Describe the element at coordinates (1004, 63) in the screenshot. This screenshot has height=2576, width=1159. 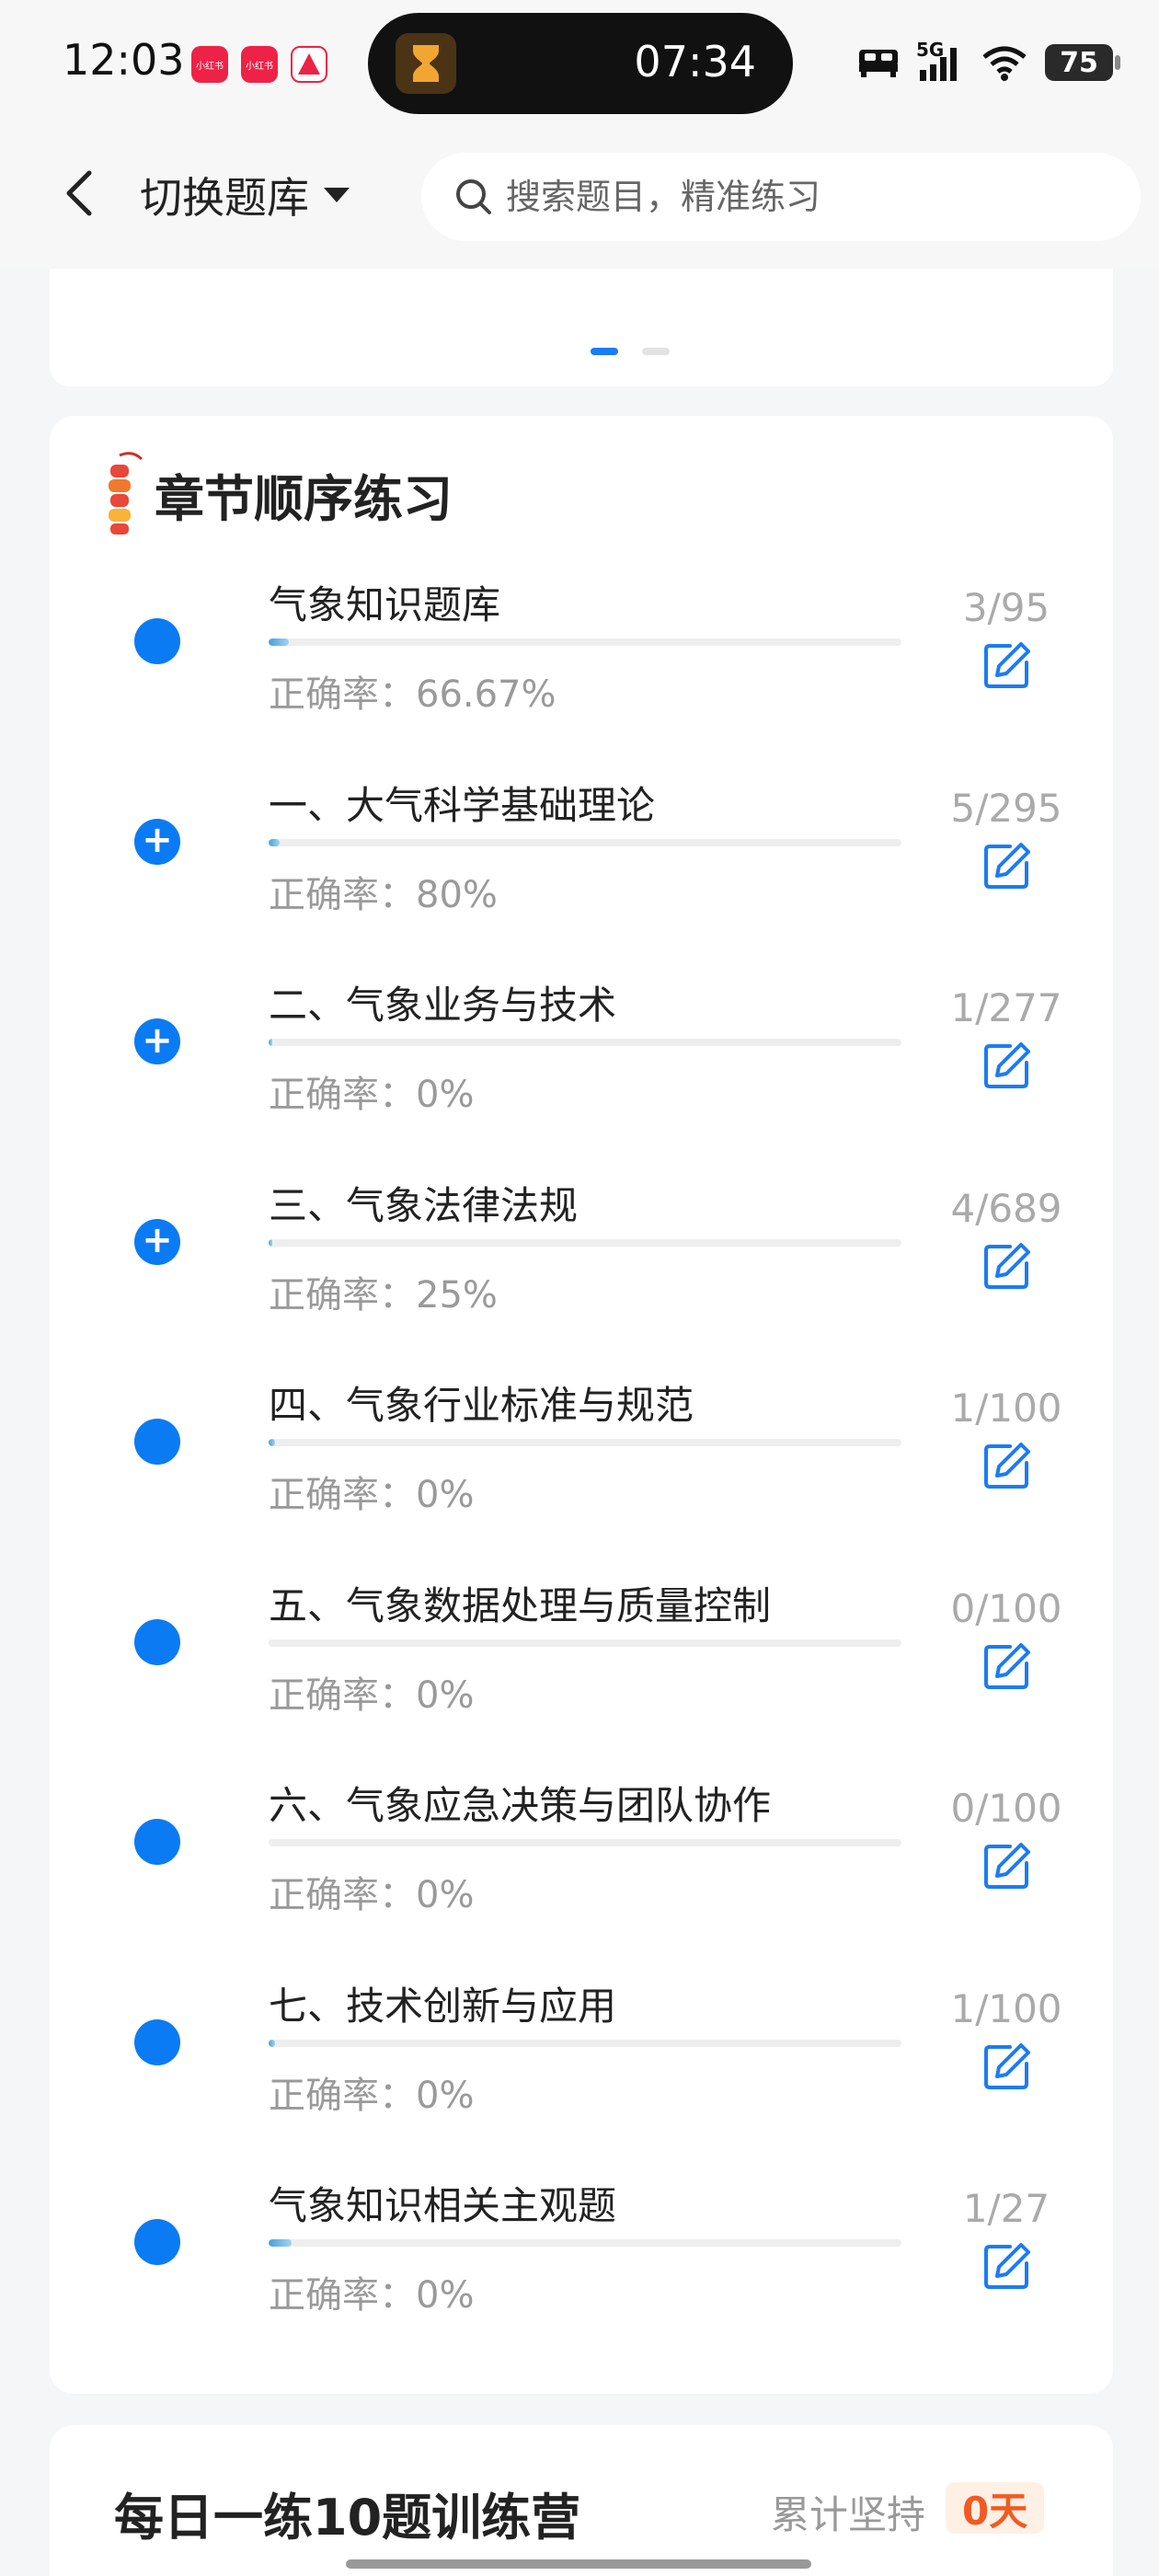
I see `wifi-icon` at that location.